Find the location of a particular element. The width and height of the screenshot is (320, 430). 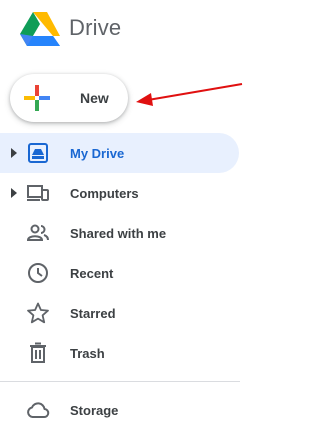

clock-icon is located at coordinates (38, 273).